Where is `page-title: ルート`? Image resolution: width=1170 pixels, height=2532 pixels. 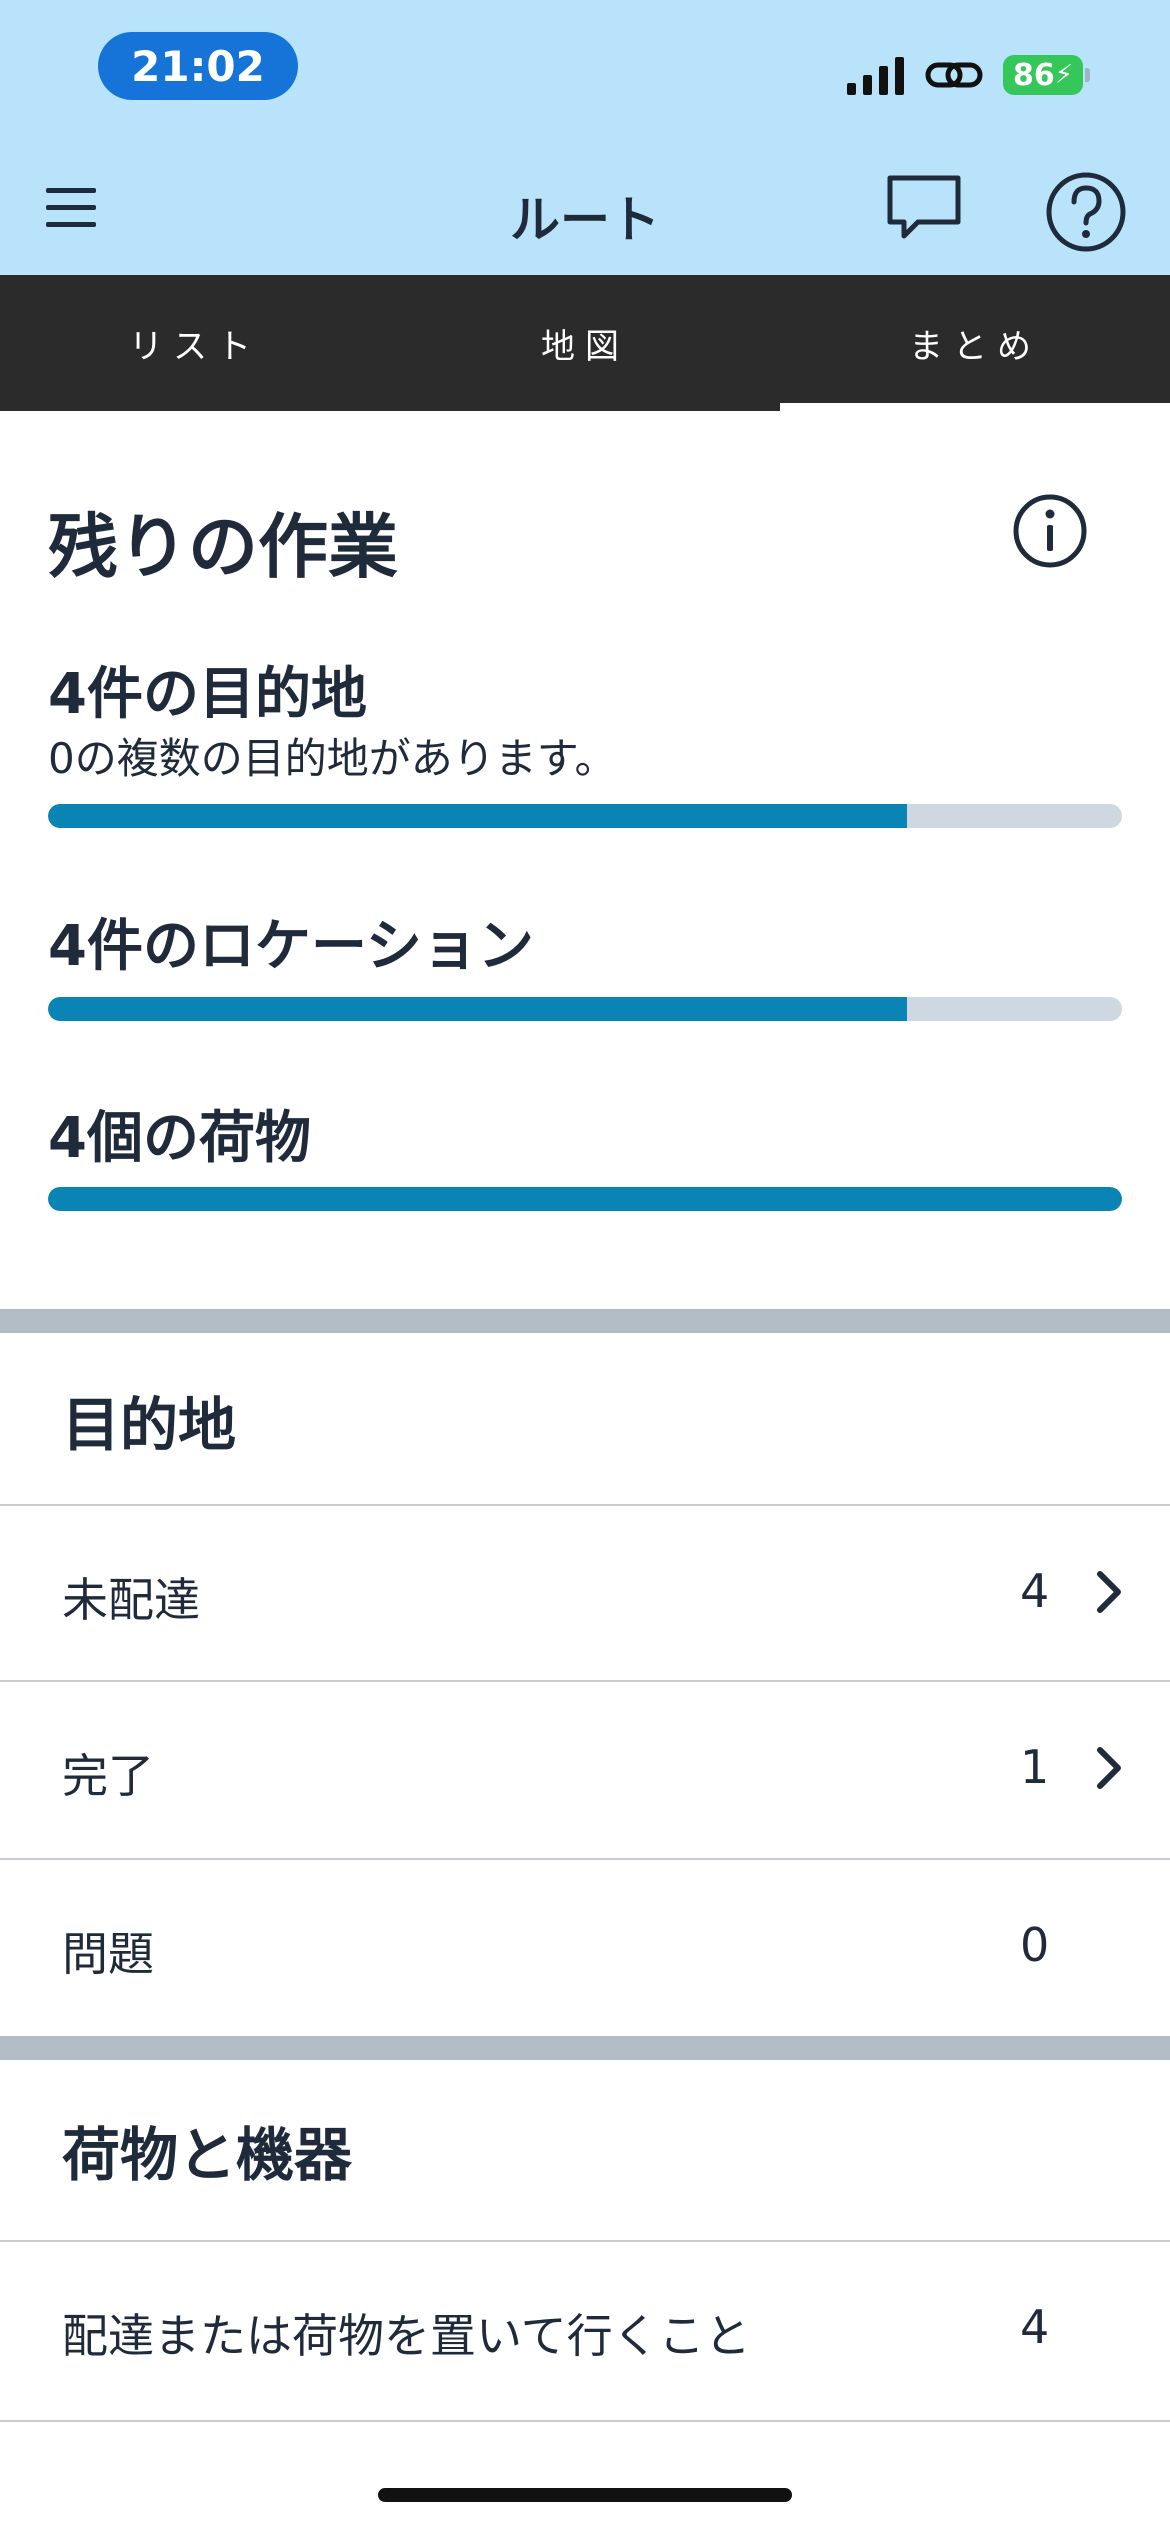
page-title: ルート is located at coordinates (585, 220).